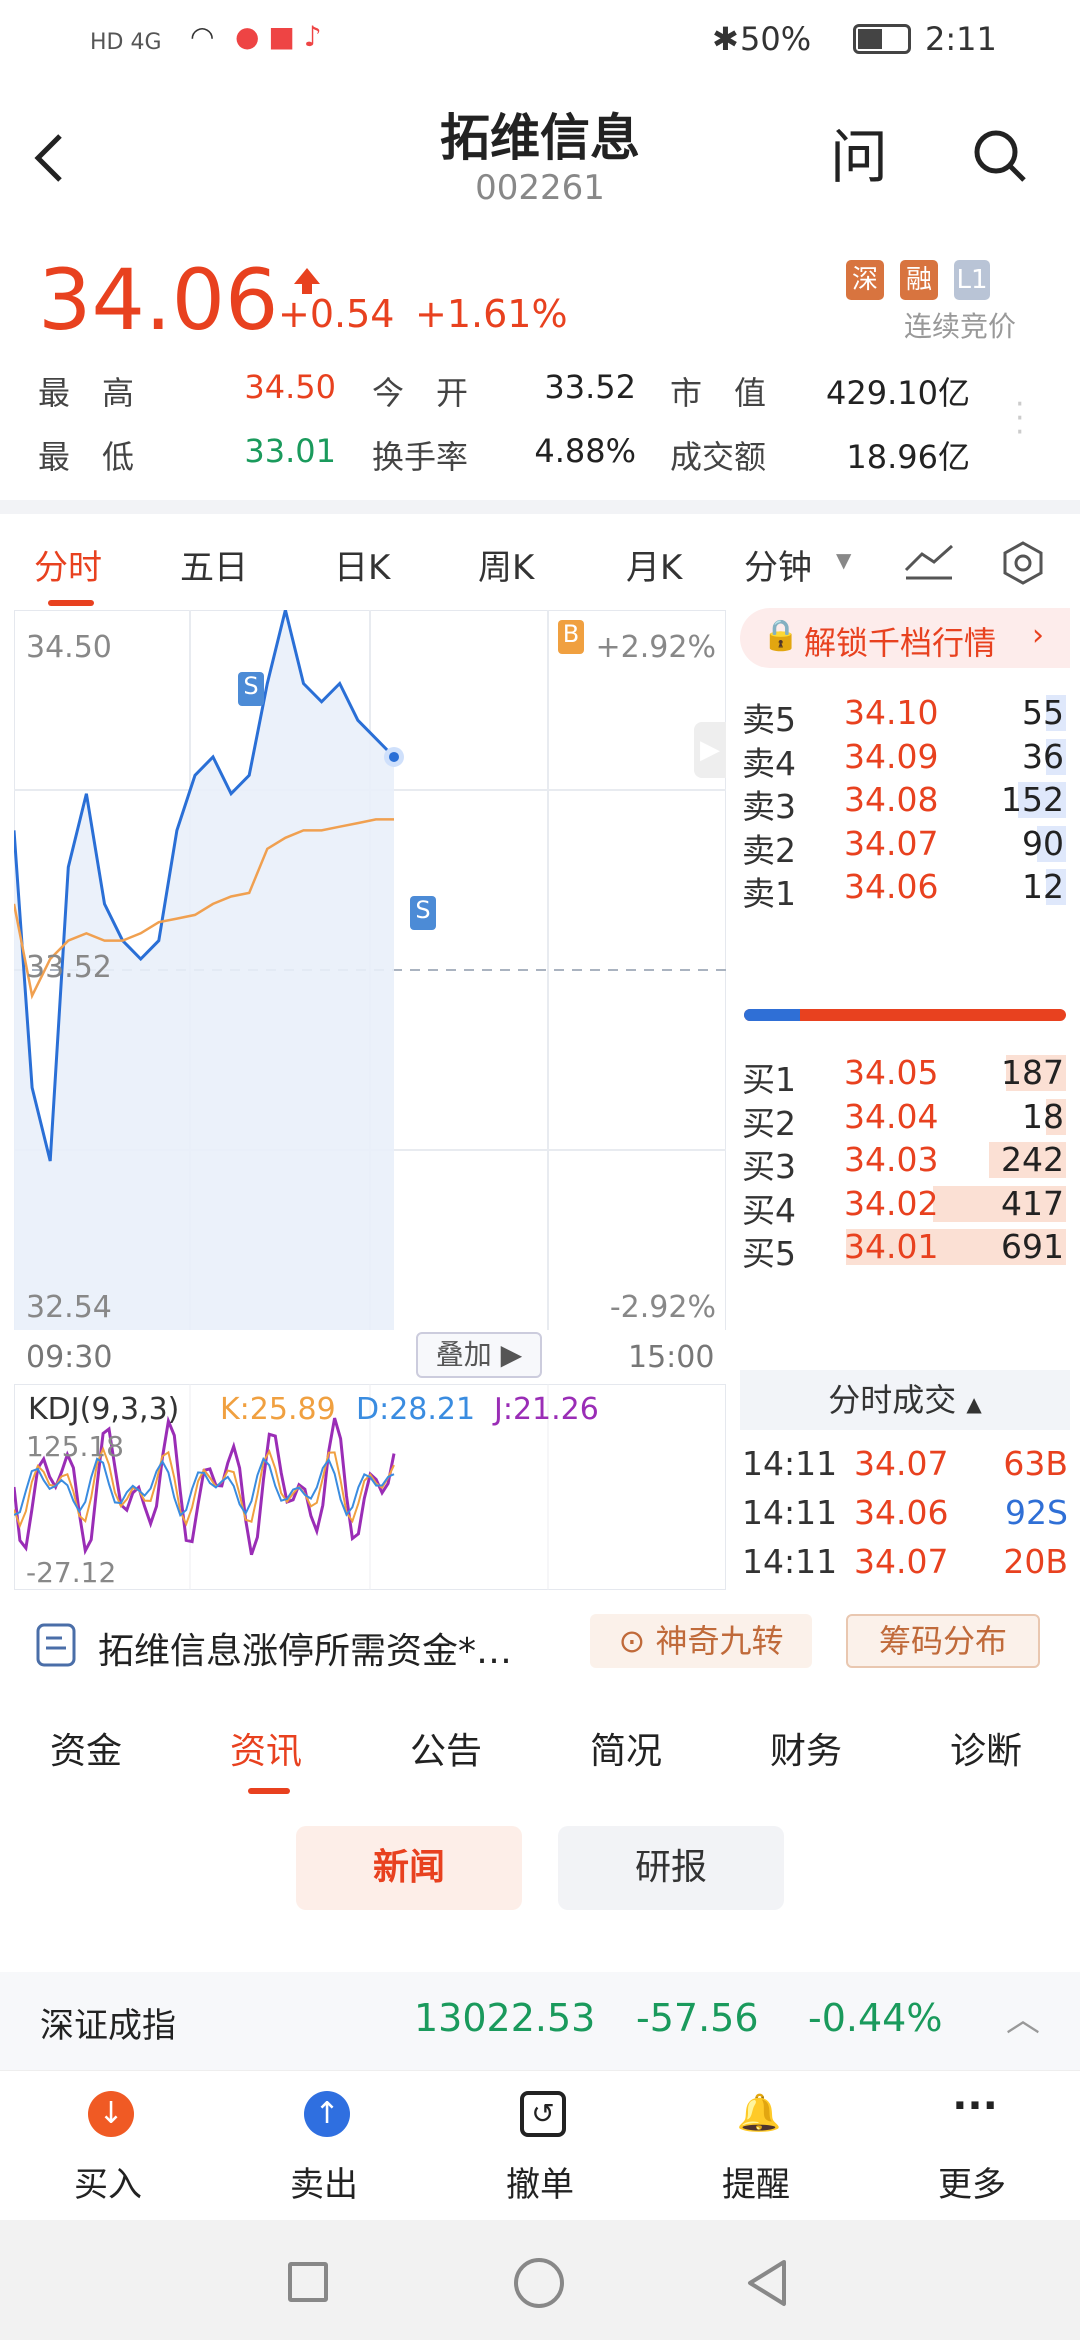 The height and width of the screenshot is (2340, 1080). Describe the element at coordinates (540, 1645) in the screenshot. I see `news-strip: 拓维信息涨停所需资金*… ⊙ 神奇九转 筹码分布` at that location.